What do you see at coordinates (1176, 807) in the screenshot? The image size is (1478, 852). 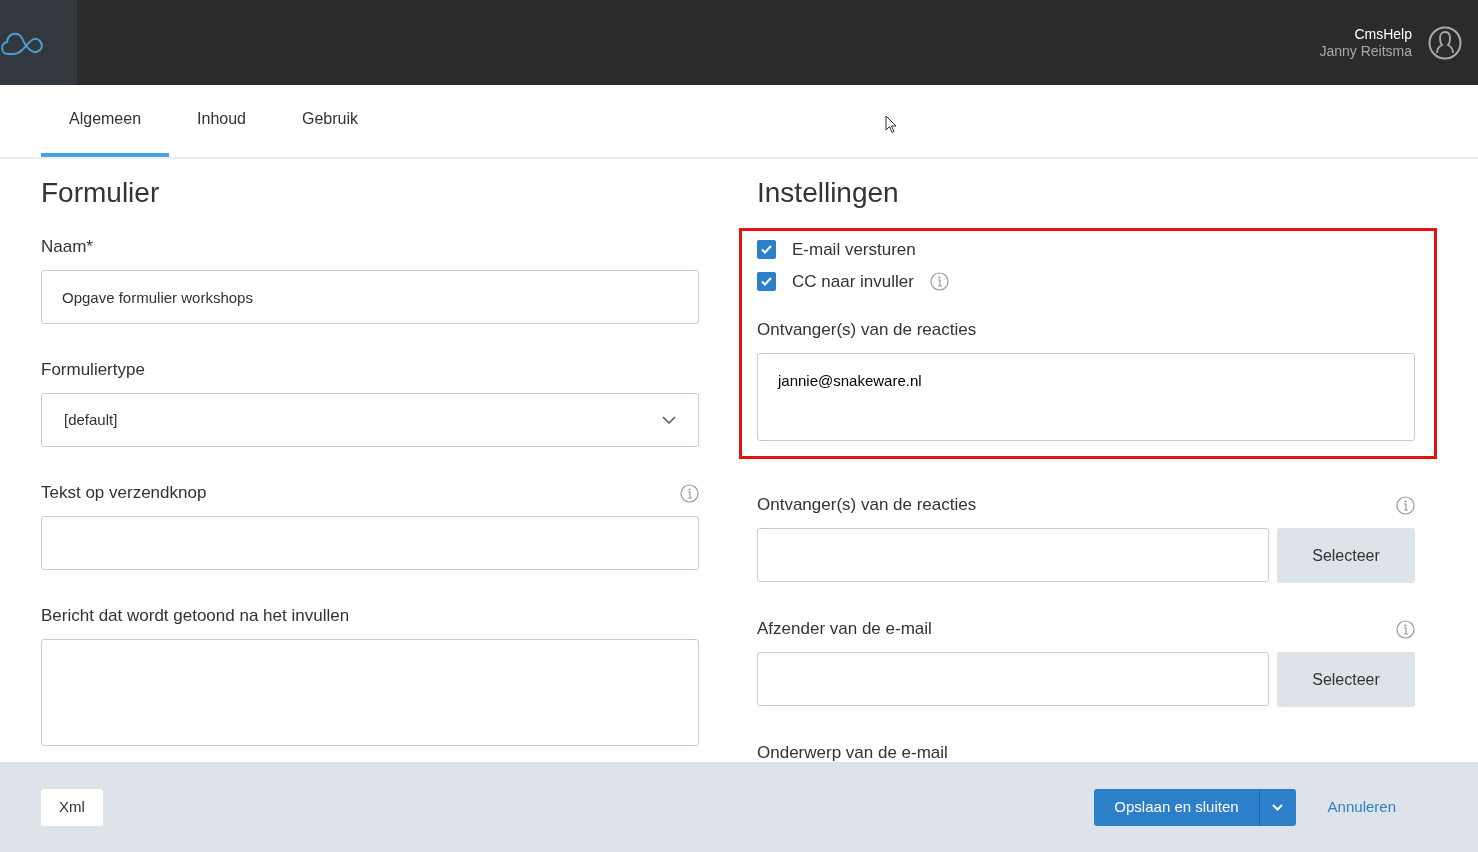 I see `save-and-close-button: Opslaan en sluiten` at bounding box center [1176, 807].